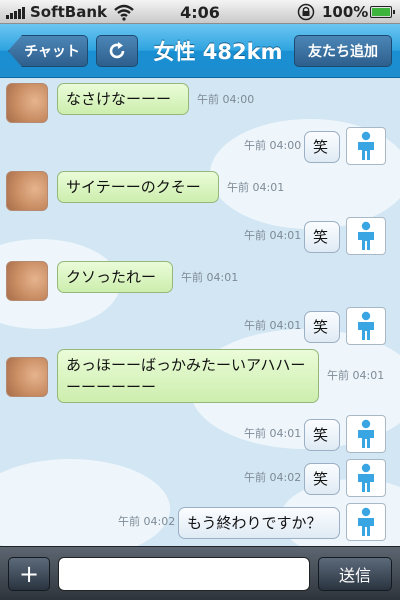 This screenshot has width=400, height=600. What do you see at coordinates (138, 187) in the screenshot?
I see `incoming-message-bubble: サイテーーのクそー` at bounding box center [138, 187].